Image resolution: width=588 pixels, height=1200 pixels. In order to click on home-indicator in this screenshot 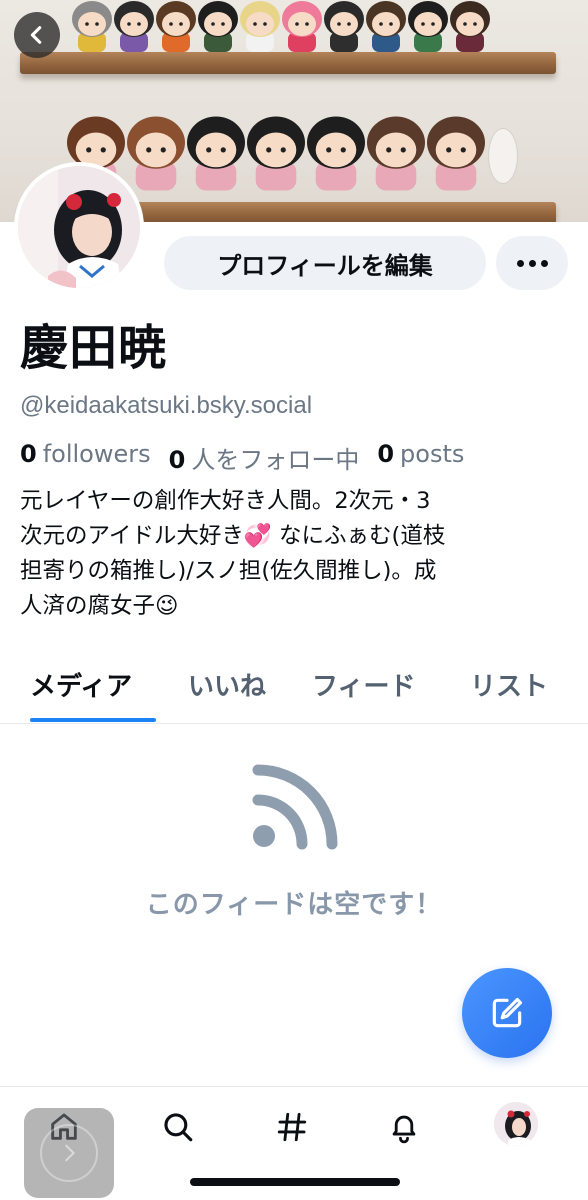, I will do `click(295, 1182)`.